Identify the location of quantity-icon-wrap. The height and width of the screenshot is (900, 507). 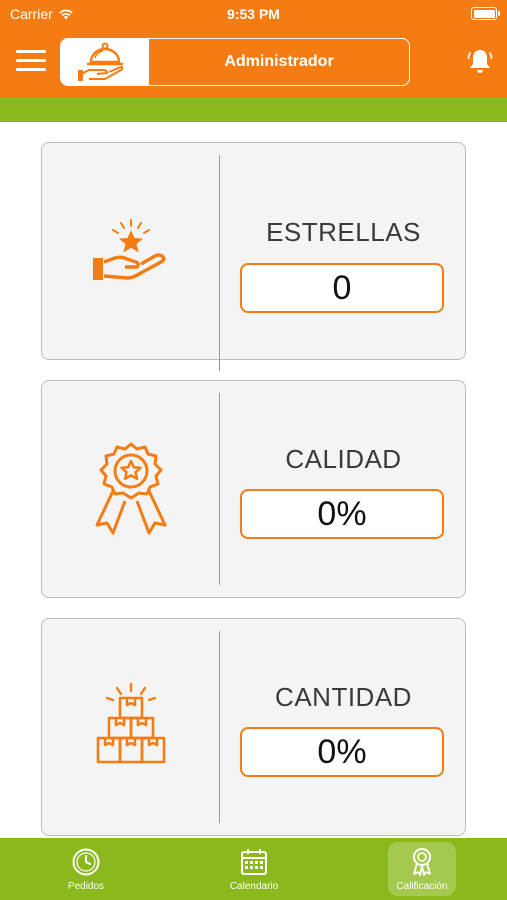
(130, 727).